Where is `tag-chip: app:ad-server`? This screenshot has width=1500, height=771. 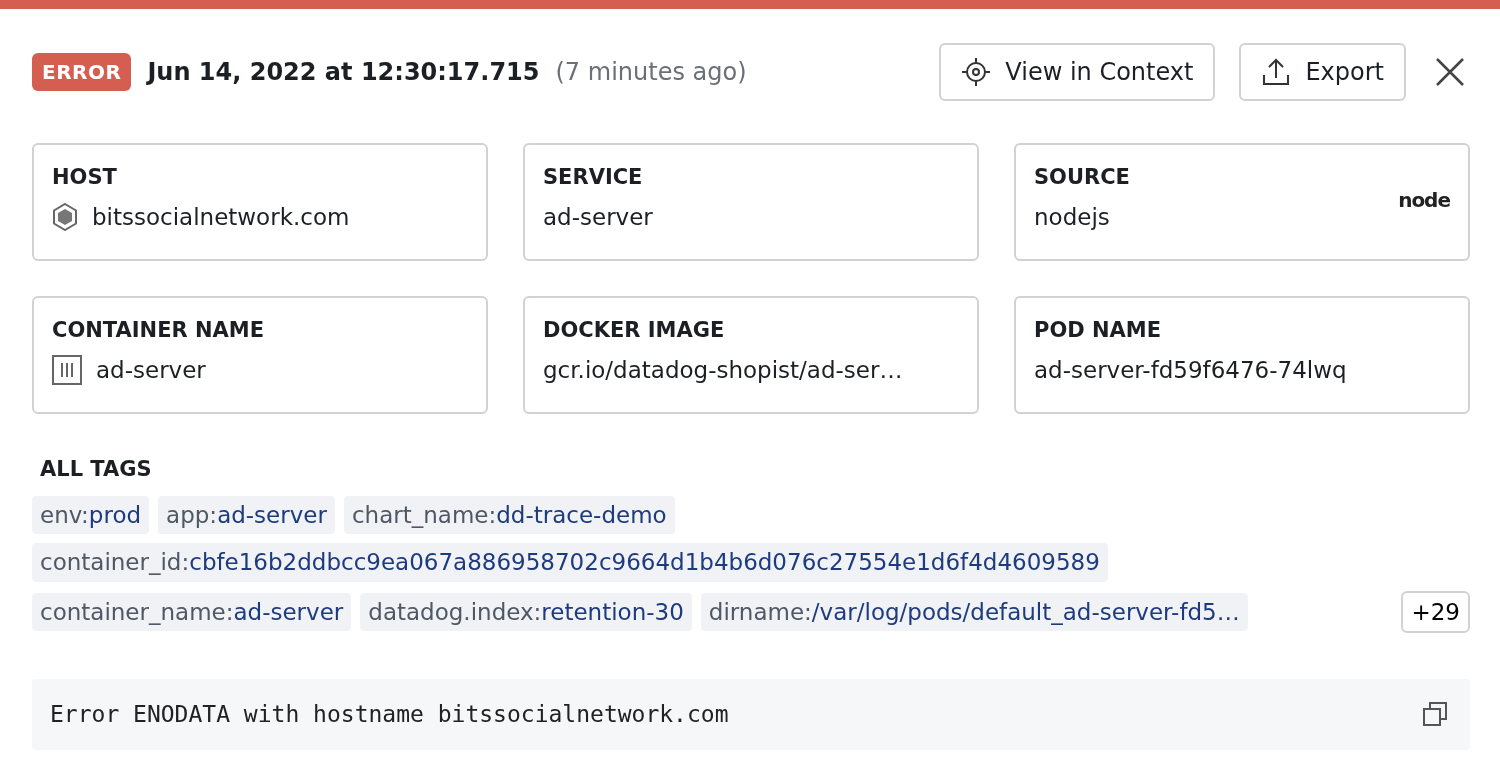 tag-chip: app:ad-server is located at coordinates (246, 514).